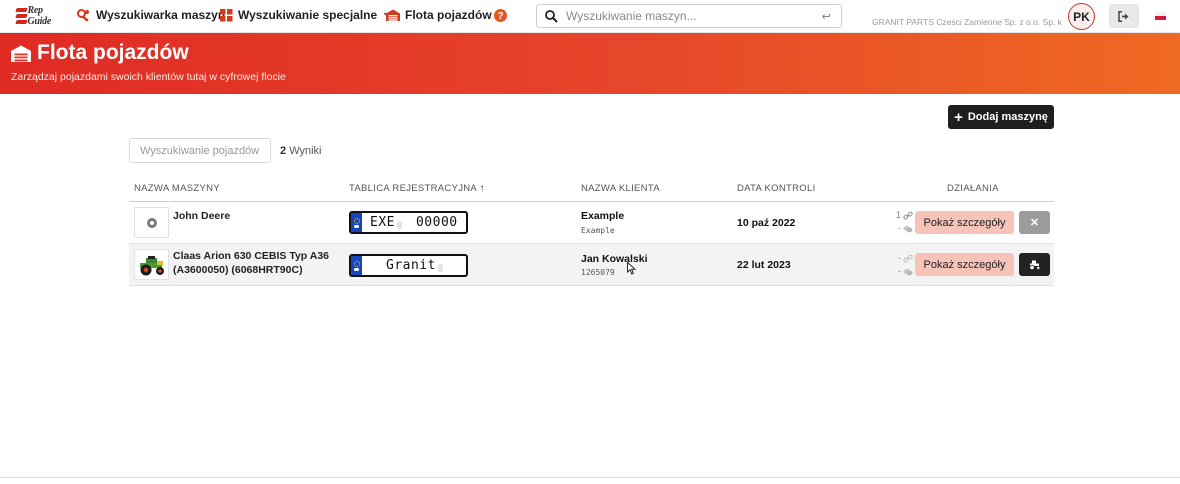 This screenshot has width=1180, height=484. I want to click on license-plate: EXE 00000, so click(408, 222).